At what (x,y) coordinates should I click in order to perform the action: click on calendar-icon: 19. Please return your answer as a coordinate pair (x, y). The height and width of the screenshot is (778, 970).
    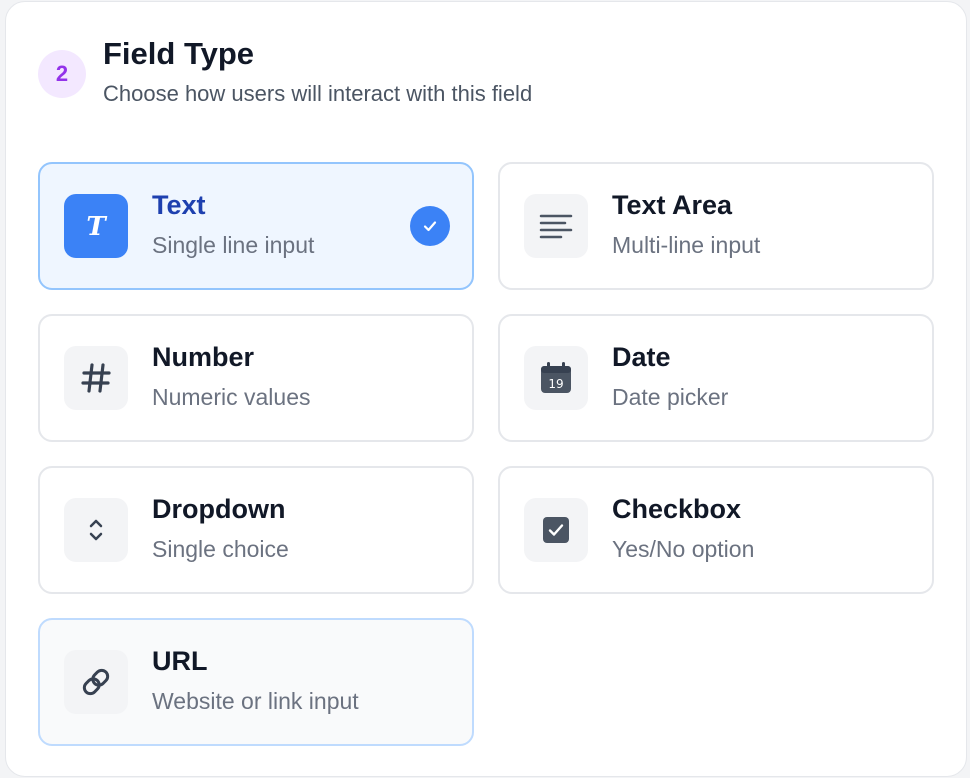
    Looking at the image, I should click on (556, 378).